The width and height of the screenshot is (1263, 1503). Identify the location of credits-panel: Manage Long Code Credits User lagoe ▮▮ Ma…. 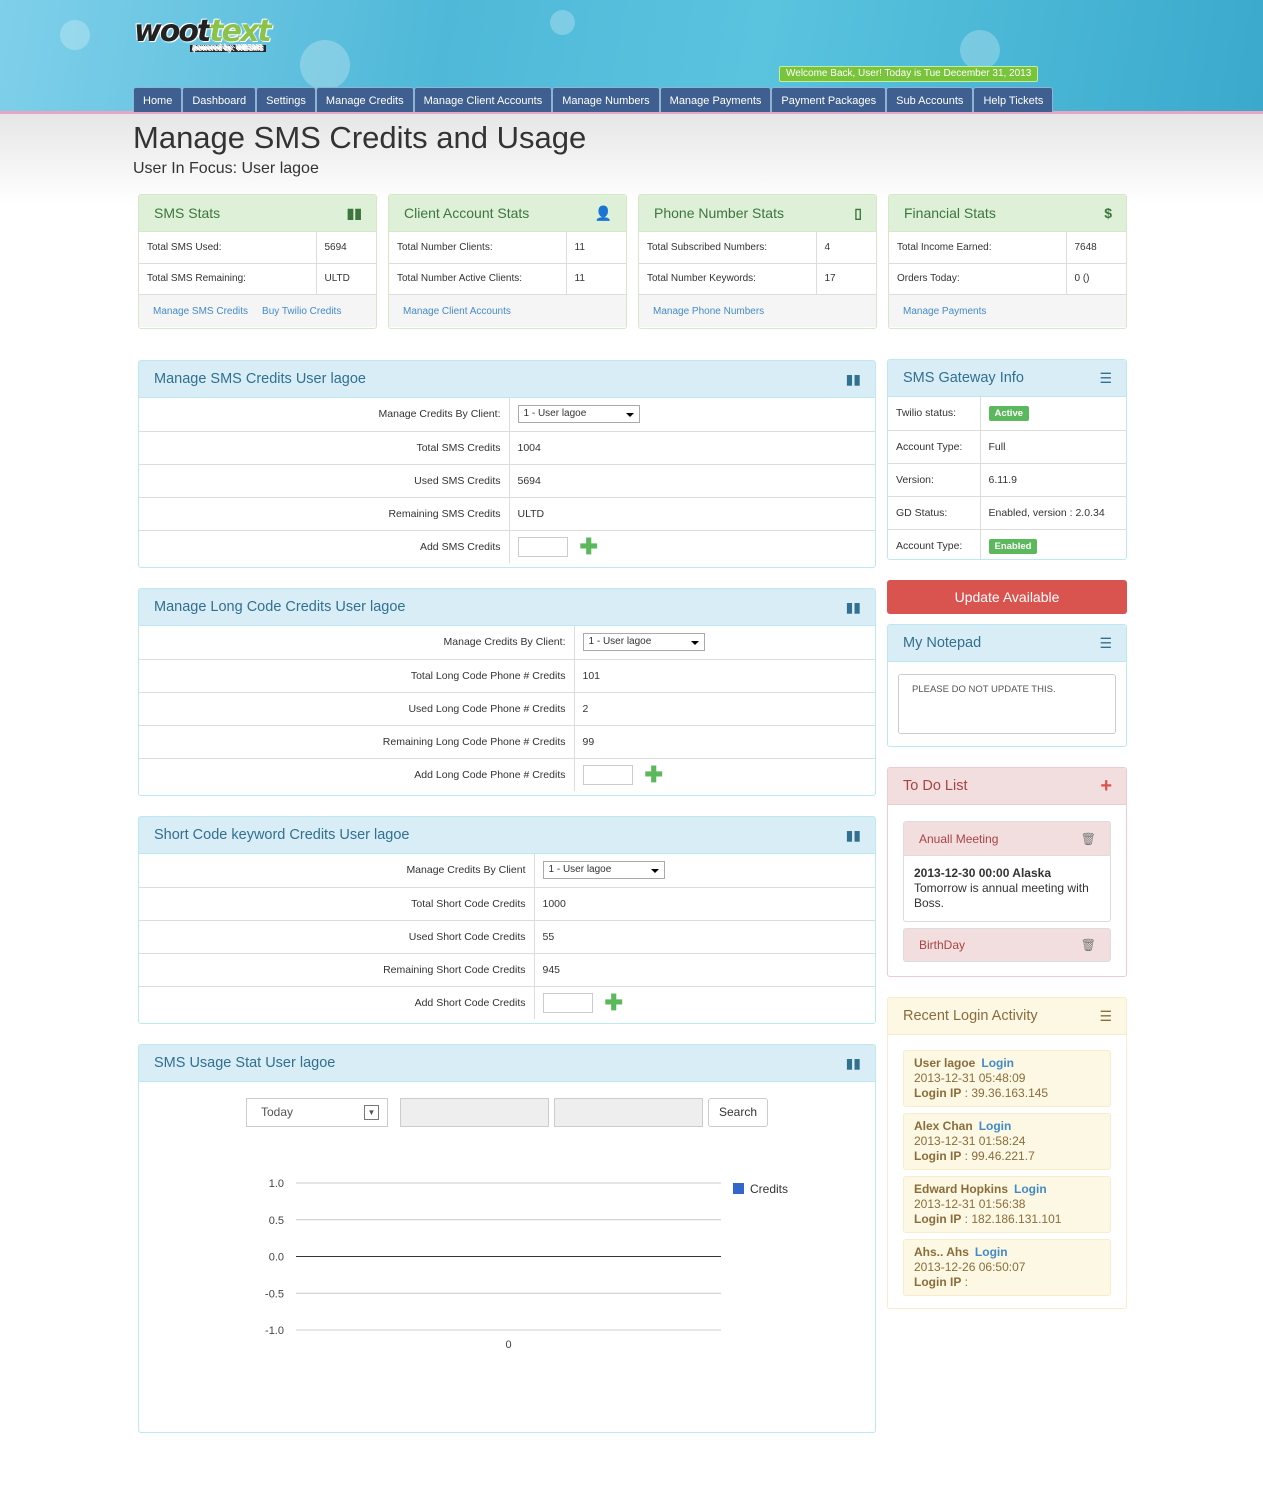
(507, 692).